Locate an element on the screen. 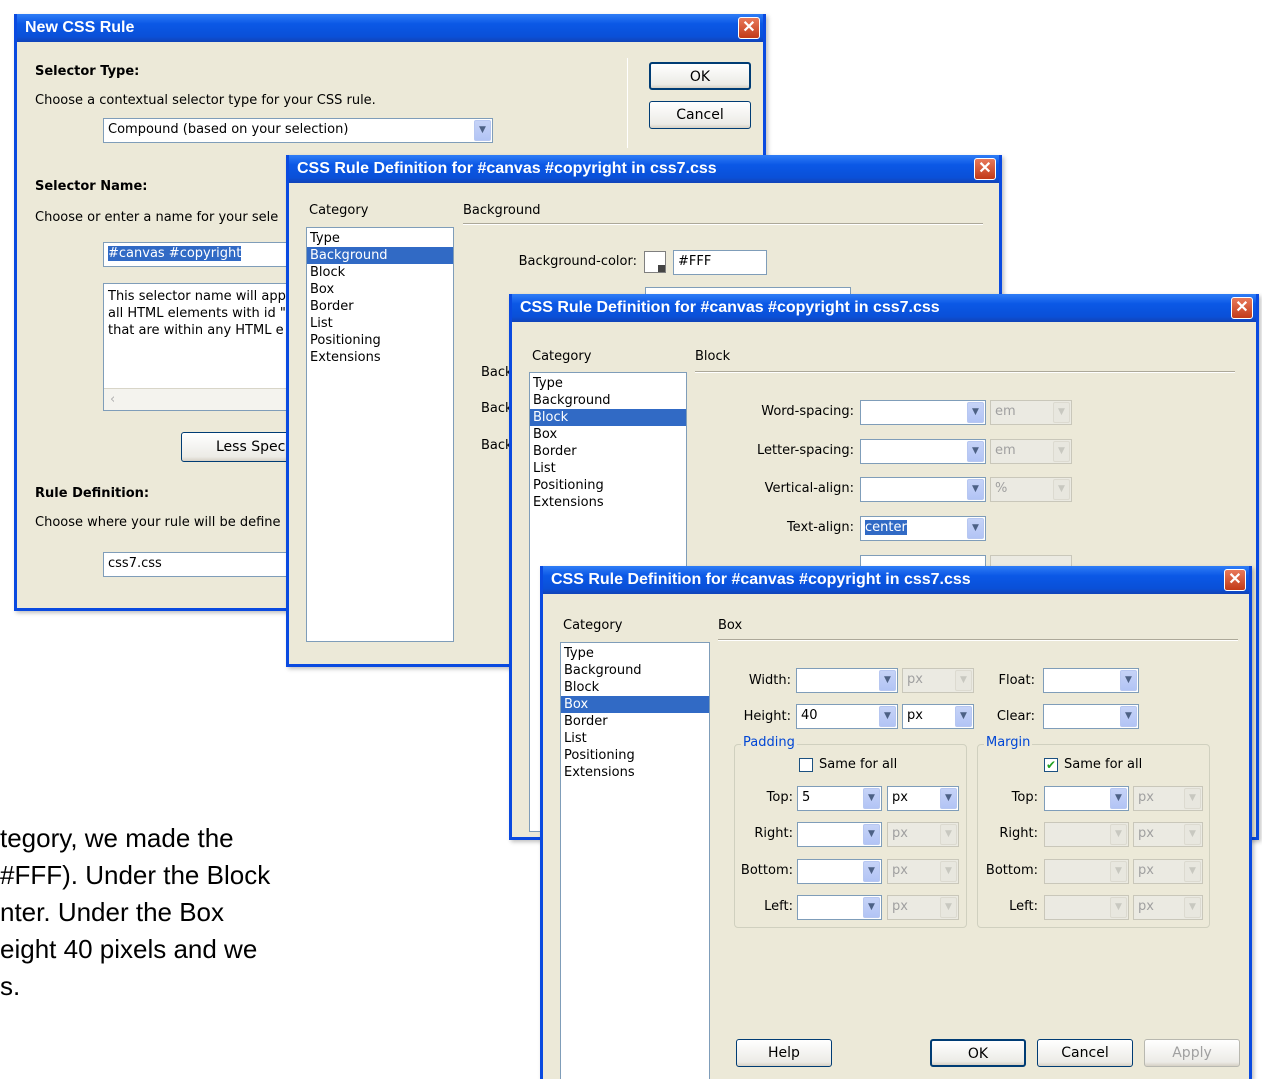  vertical-align-select: ▼ is located at coordinates (923, 489).